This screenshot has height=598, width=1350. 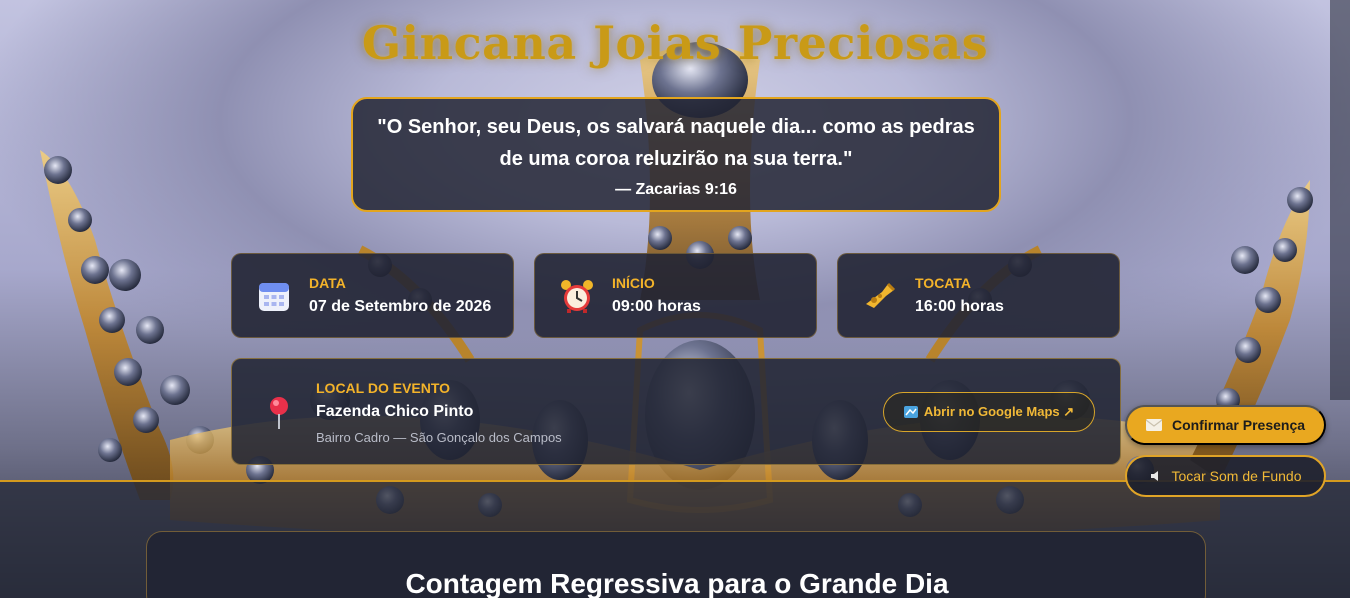 What do you see at coordinates (910, 412) in the screenshot?
I see `map-icon` at bounding box center [910, 412].